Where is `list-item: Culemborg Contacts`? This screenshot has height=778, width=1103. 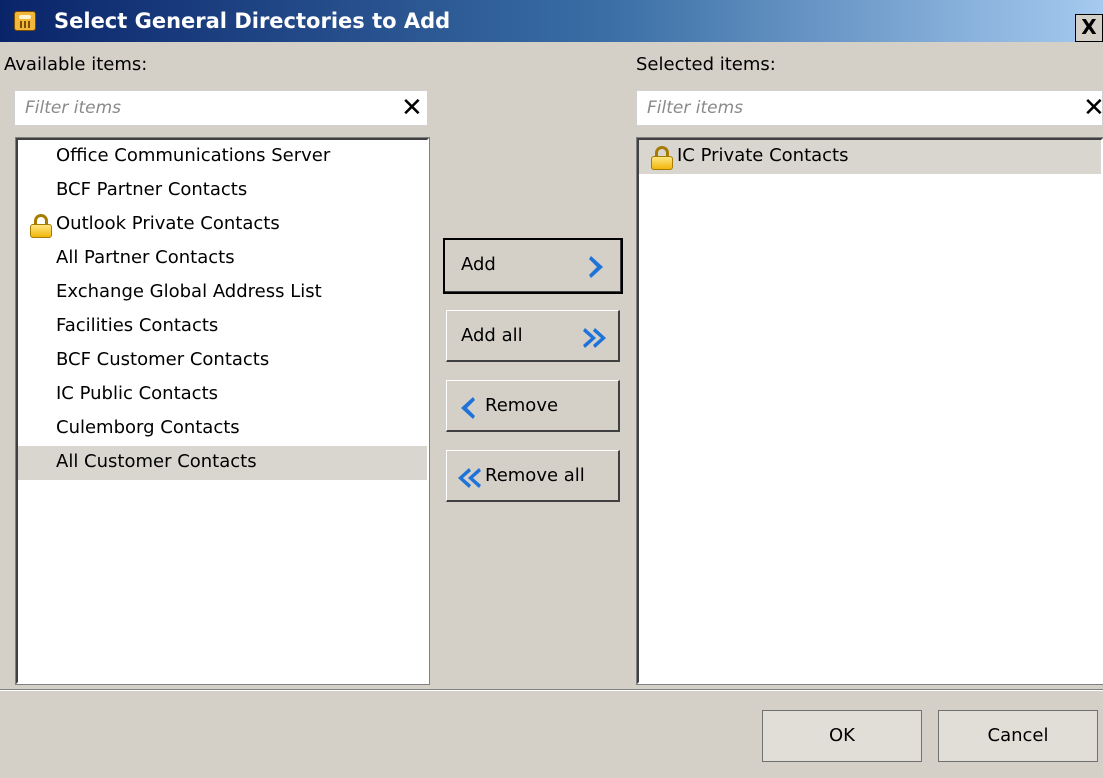
list-item: Culemborg Contacts is located at coordinates (222, 429).